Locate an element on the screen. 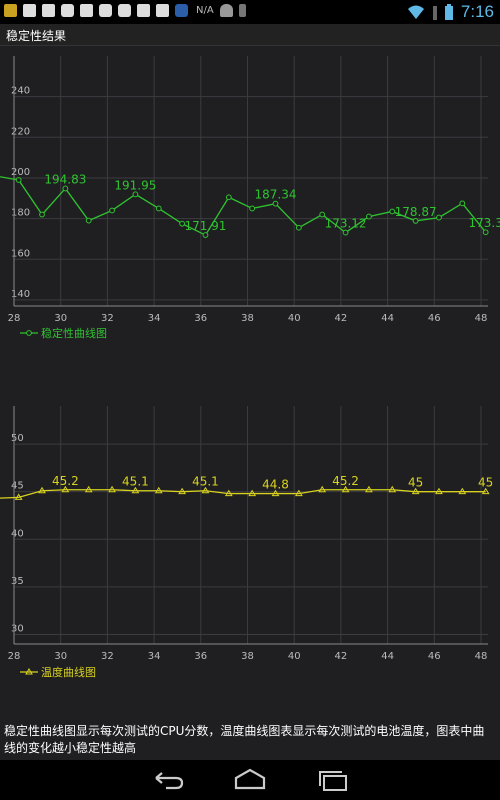 This screenshot has height=800, width=500. data-label: 187.34 is located at coordinates (276, 195).